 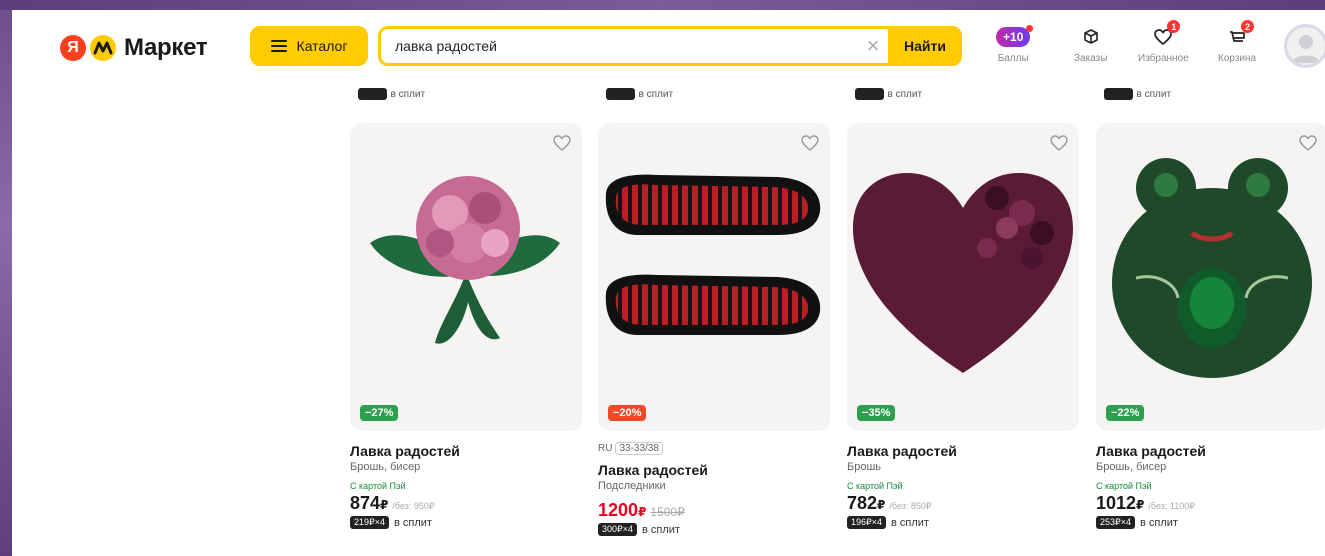 What do you see at coordinates (1304, 46) in the screenshot?
I see `avatar` at bounding box center [1304, 46].